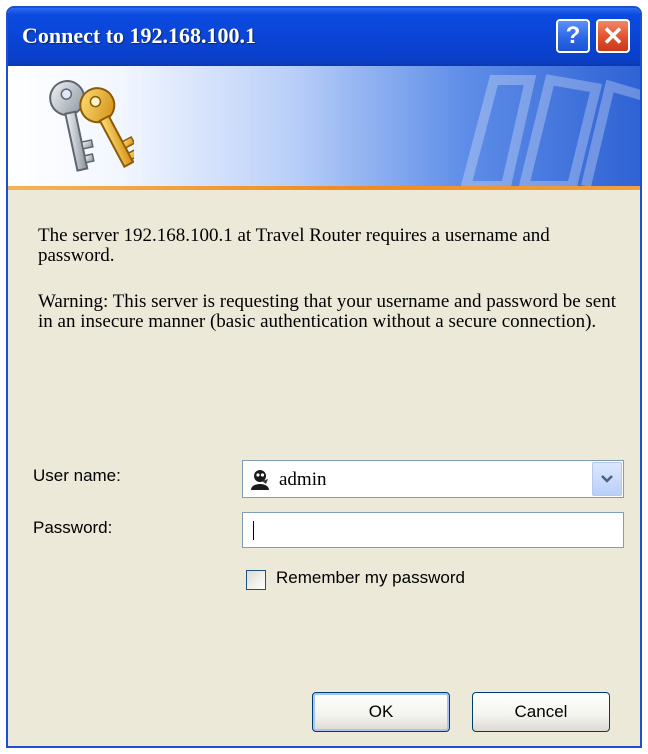 The height and width of the screenshot is (754, 648). Describe the element at coordinates (256, 580) in the screenshot. I see `remember-password-checkbox` at that location.